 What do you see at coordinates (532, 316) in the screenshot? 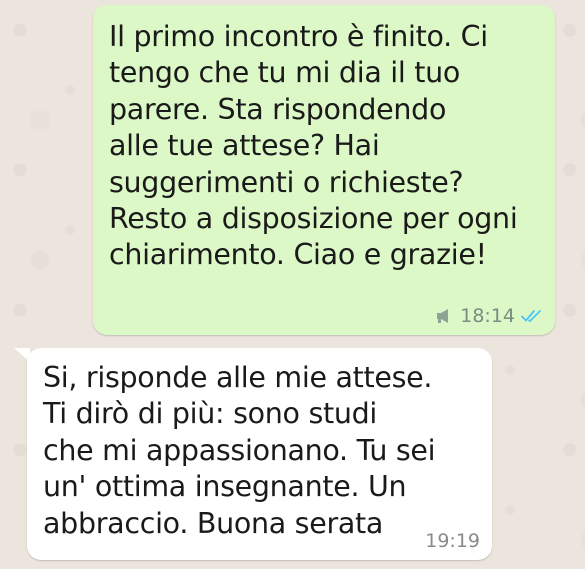
I see `double-check-read-icon` at bounding box center [532, 316].